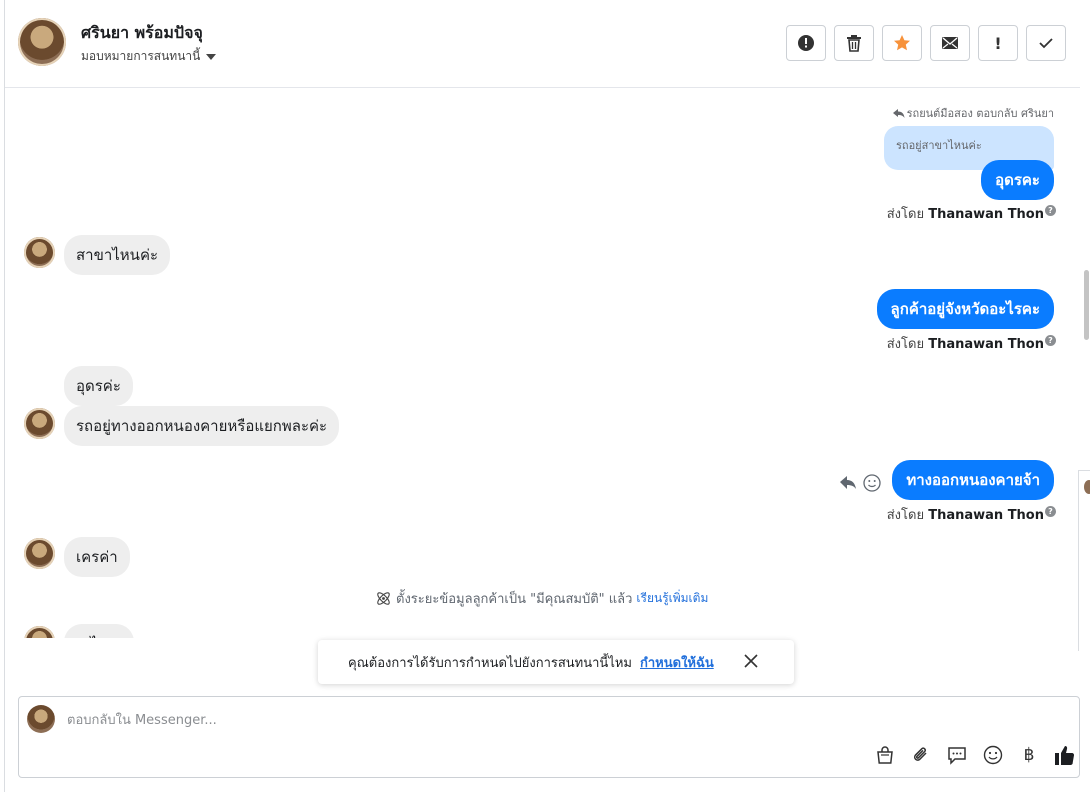 This screenshot has width=1090, height=792. What do you see at coordinates (211, 56) in the screenshot?
I see `caret-down-icon` at bounding box center [211, 56].